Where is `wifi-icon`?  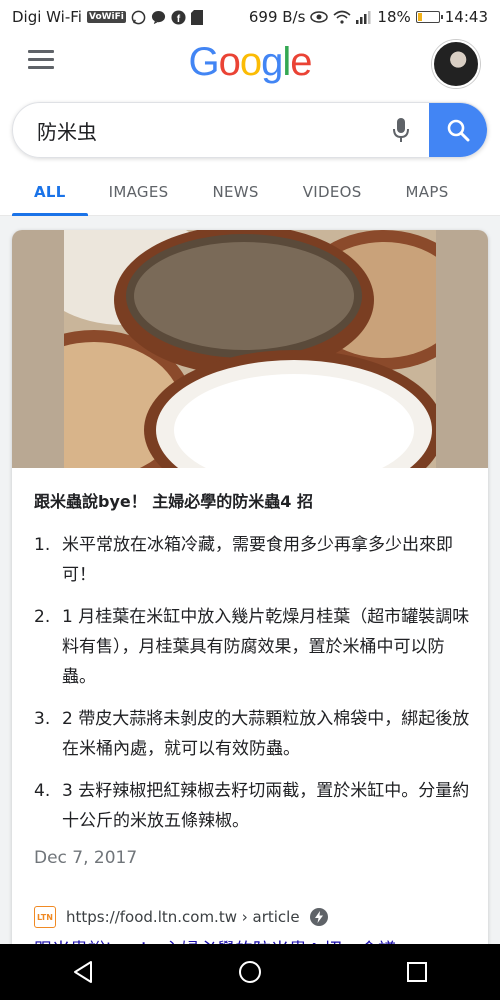
wifi-icon is located at coordinates (342, 17).